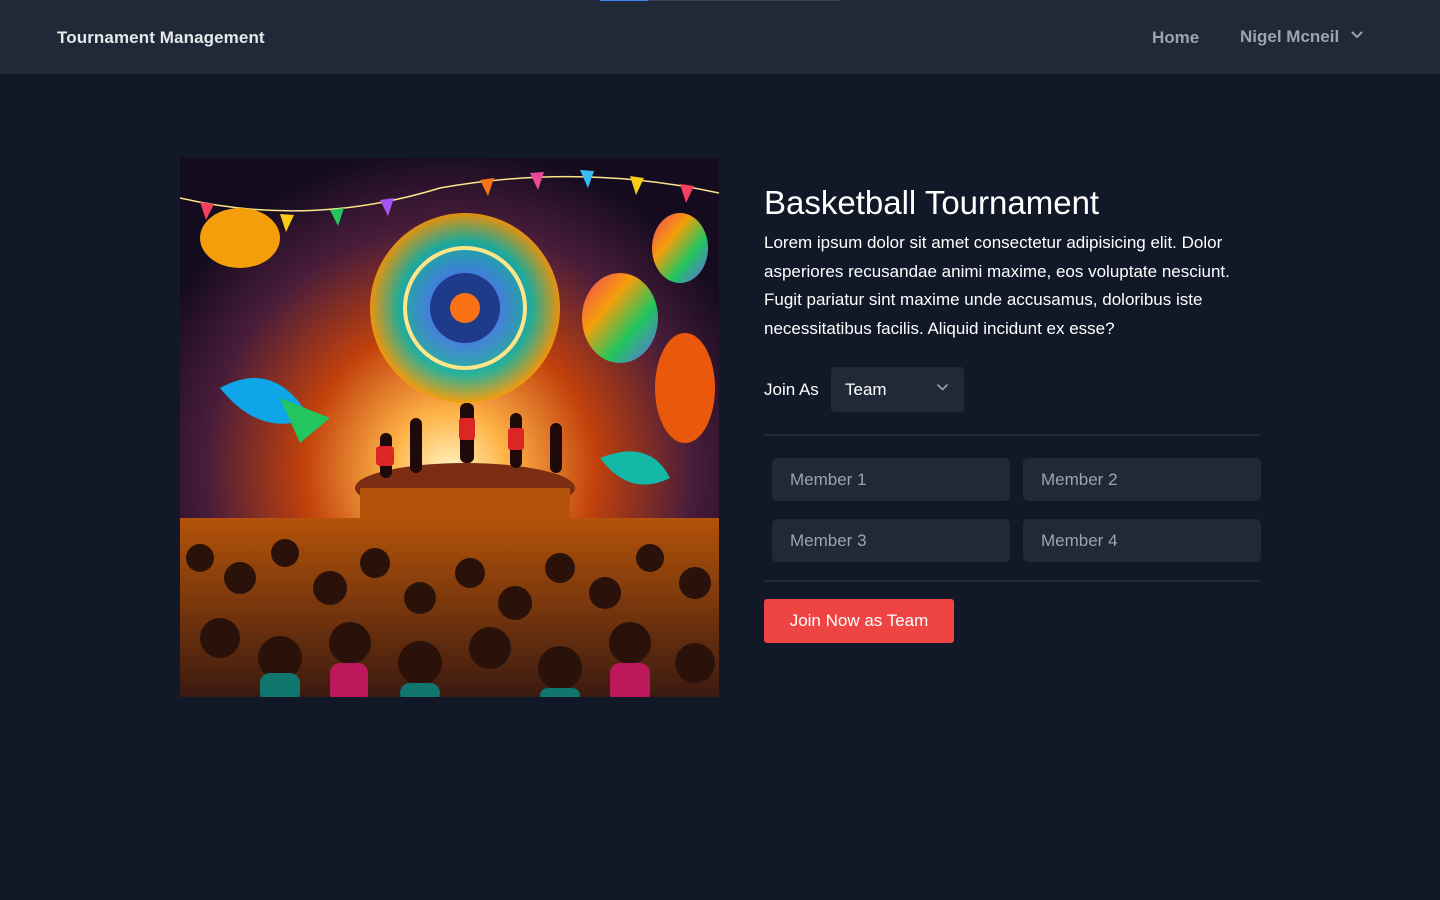 This screenshot has height=900, width=1440. Describe the element at coordinates (1142, 540) in the screenshot. I see `member-4-input` at that location.